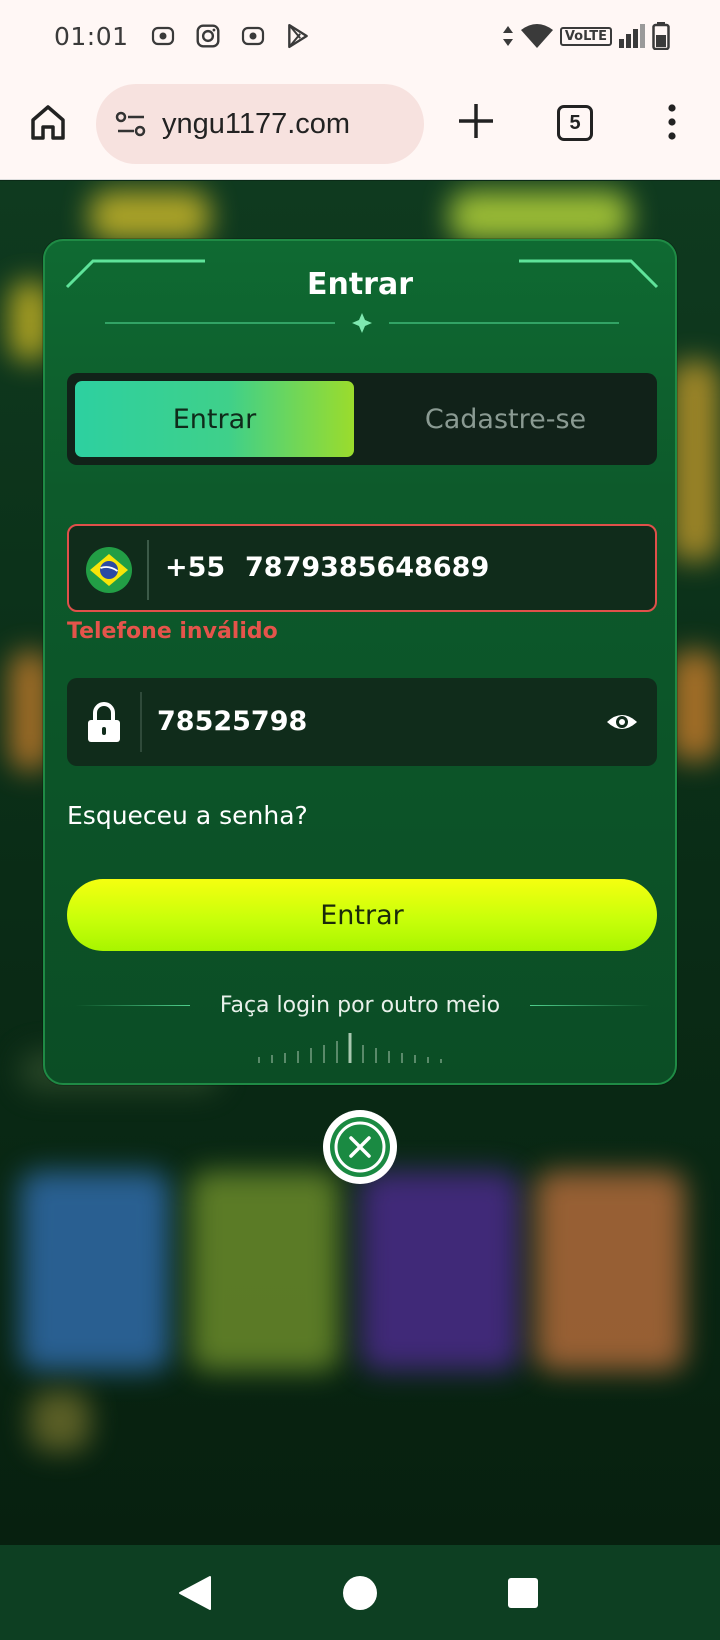 The height and width of the screenshot is (1640, 720). What do you see at coordinates (362, 722) in the screenshot?
I see `password-field: 78525798` at bounding box center [362, 722].